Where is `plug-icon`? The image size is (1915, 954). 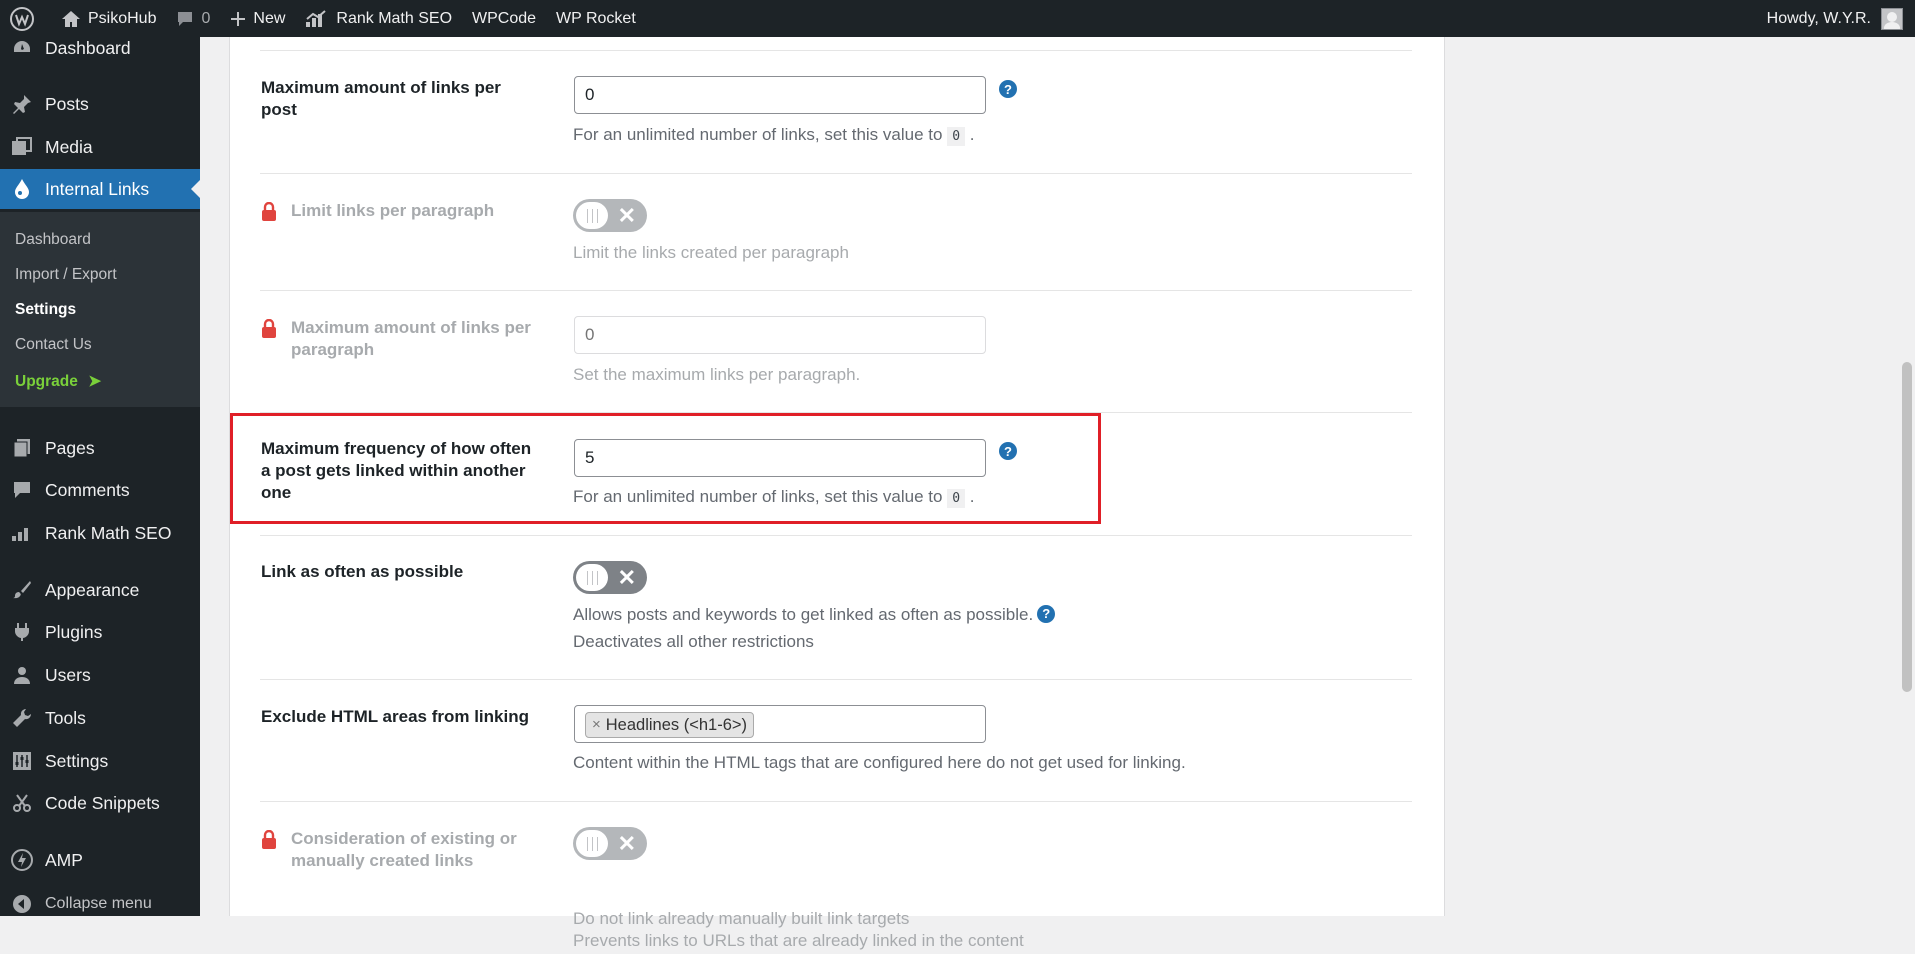
plug-icon is located at coordinates (22, 632).